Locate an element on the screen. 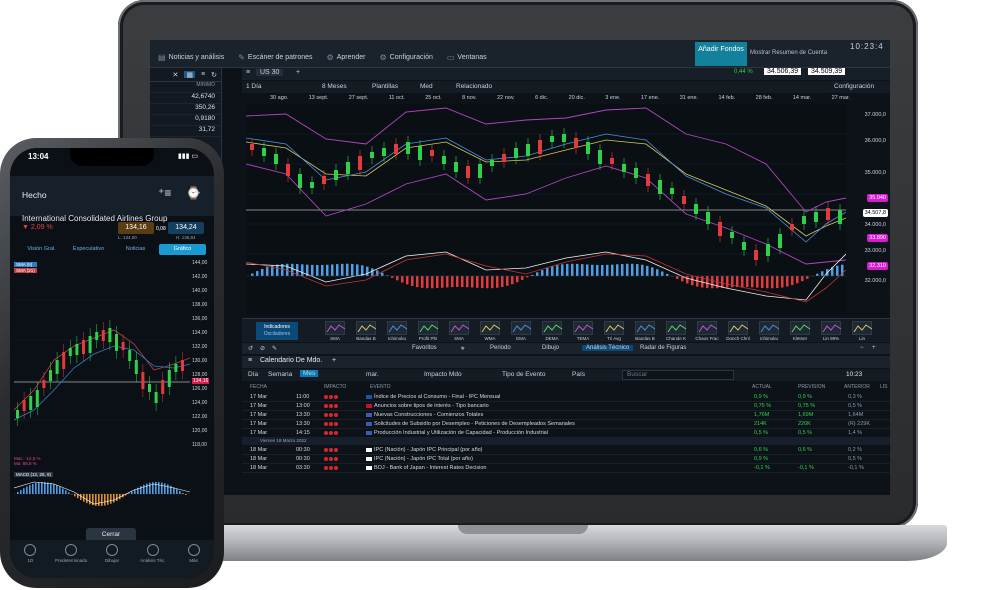  add-funds-button: Añadir Fondos is located at coordinates (721, 54).